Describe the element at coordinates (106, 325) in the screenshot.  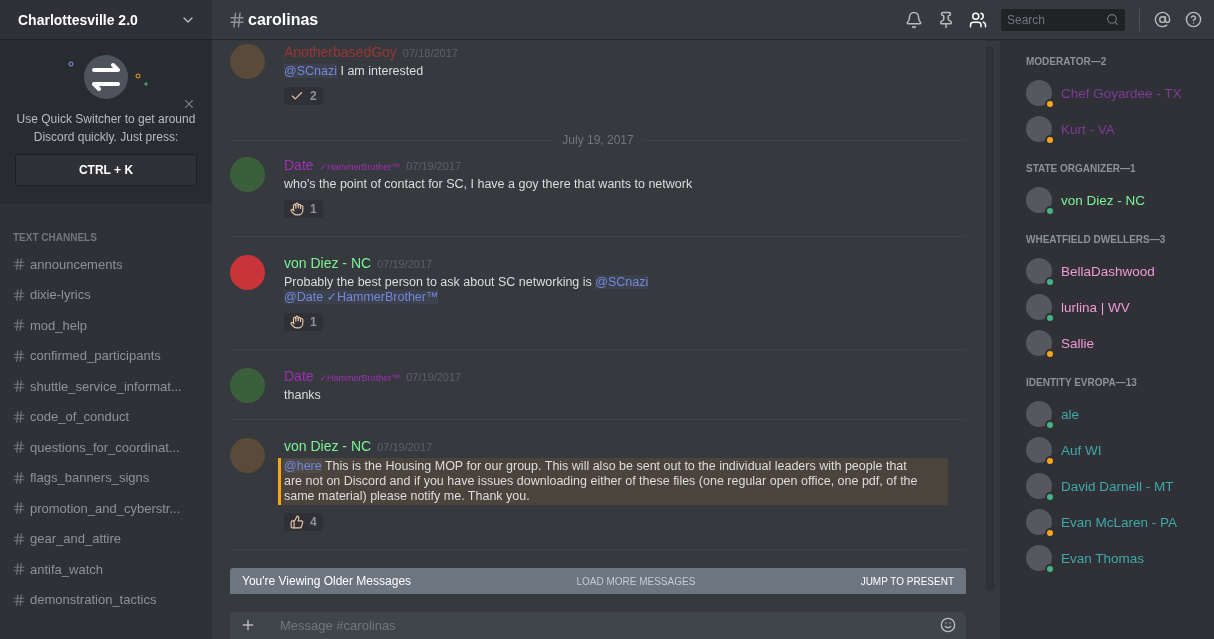
I see `channel-item: mod_help` at that location.